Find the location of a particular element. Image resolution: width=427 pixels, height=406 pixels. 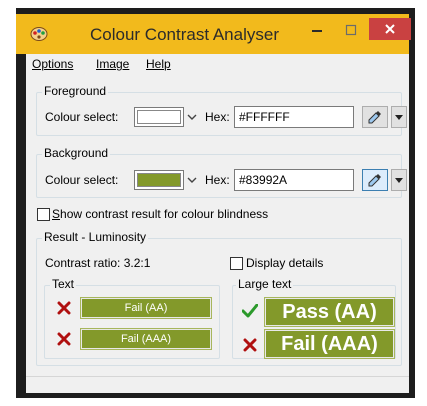

background-swatch-fill is located at coordinates (159, 180).